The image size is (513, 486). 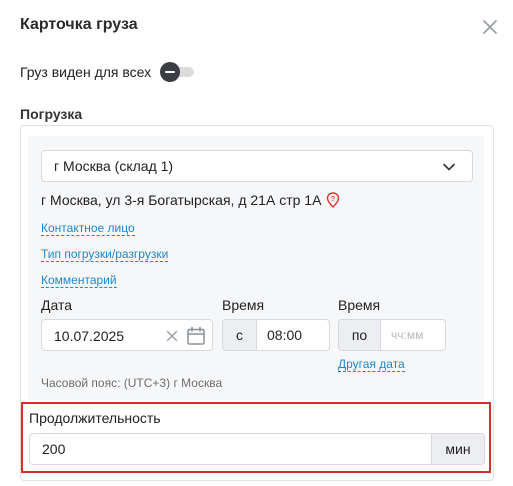 I want to click on time-from-input: 08:00, so click(x=293, y=335).